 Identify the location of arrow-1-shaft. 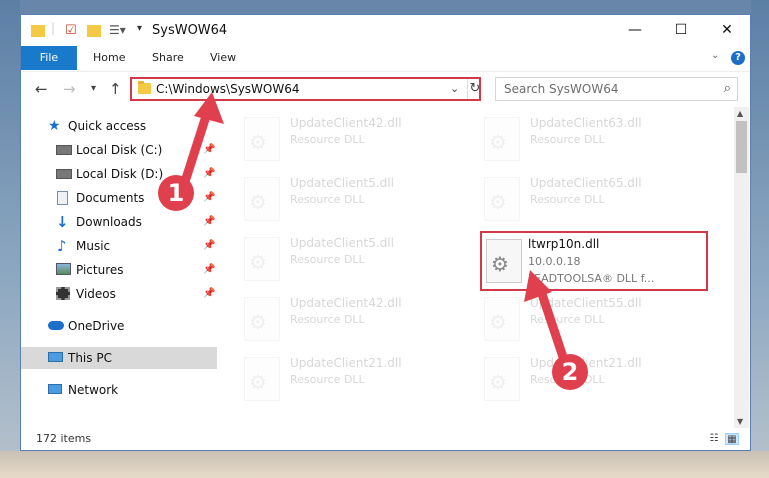
(195, 149).